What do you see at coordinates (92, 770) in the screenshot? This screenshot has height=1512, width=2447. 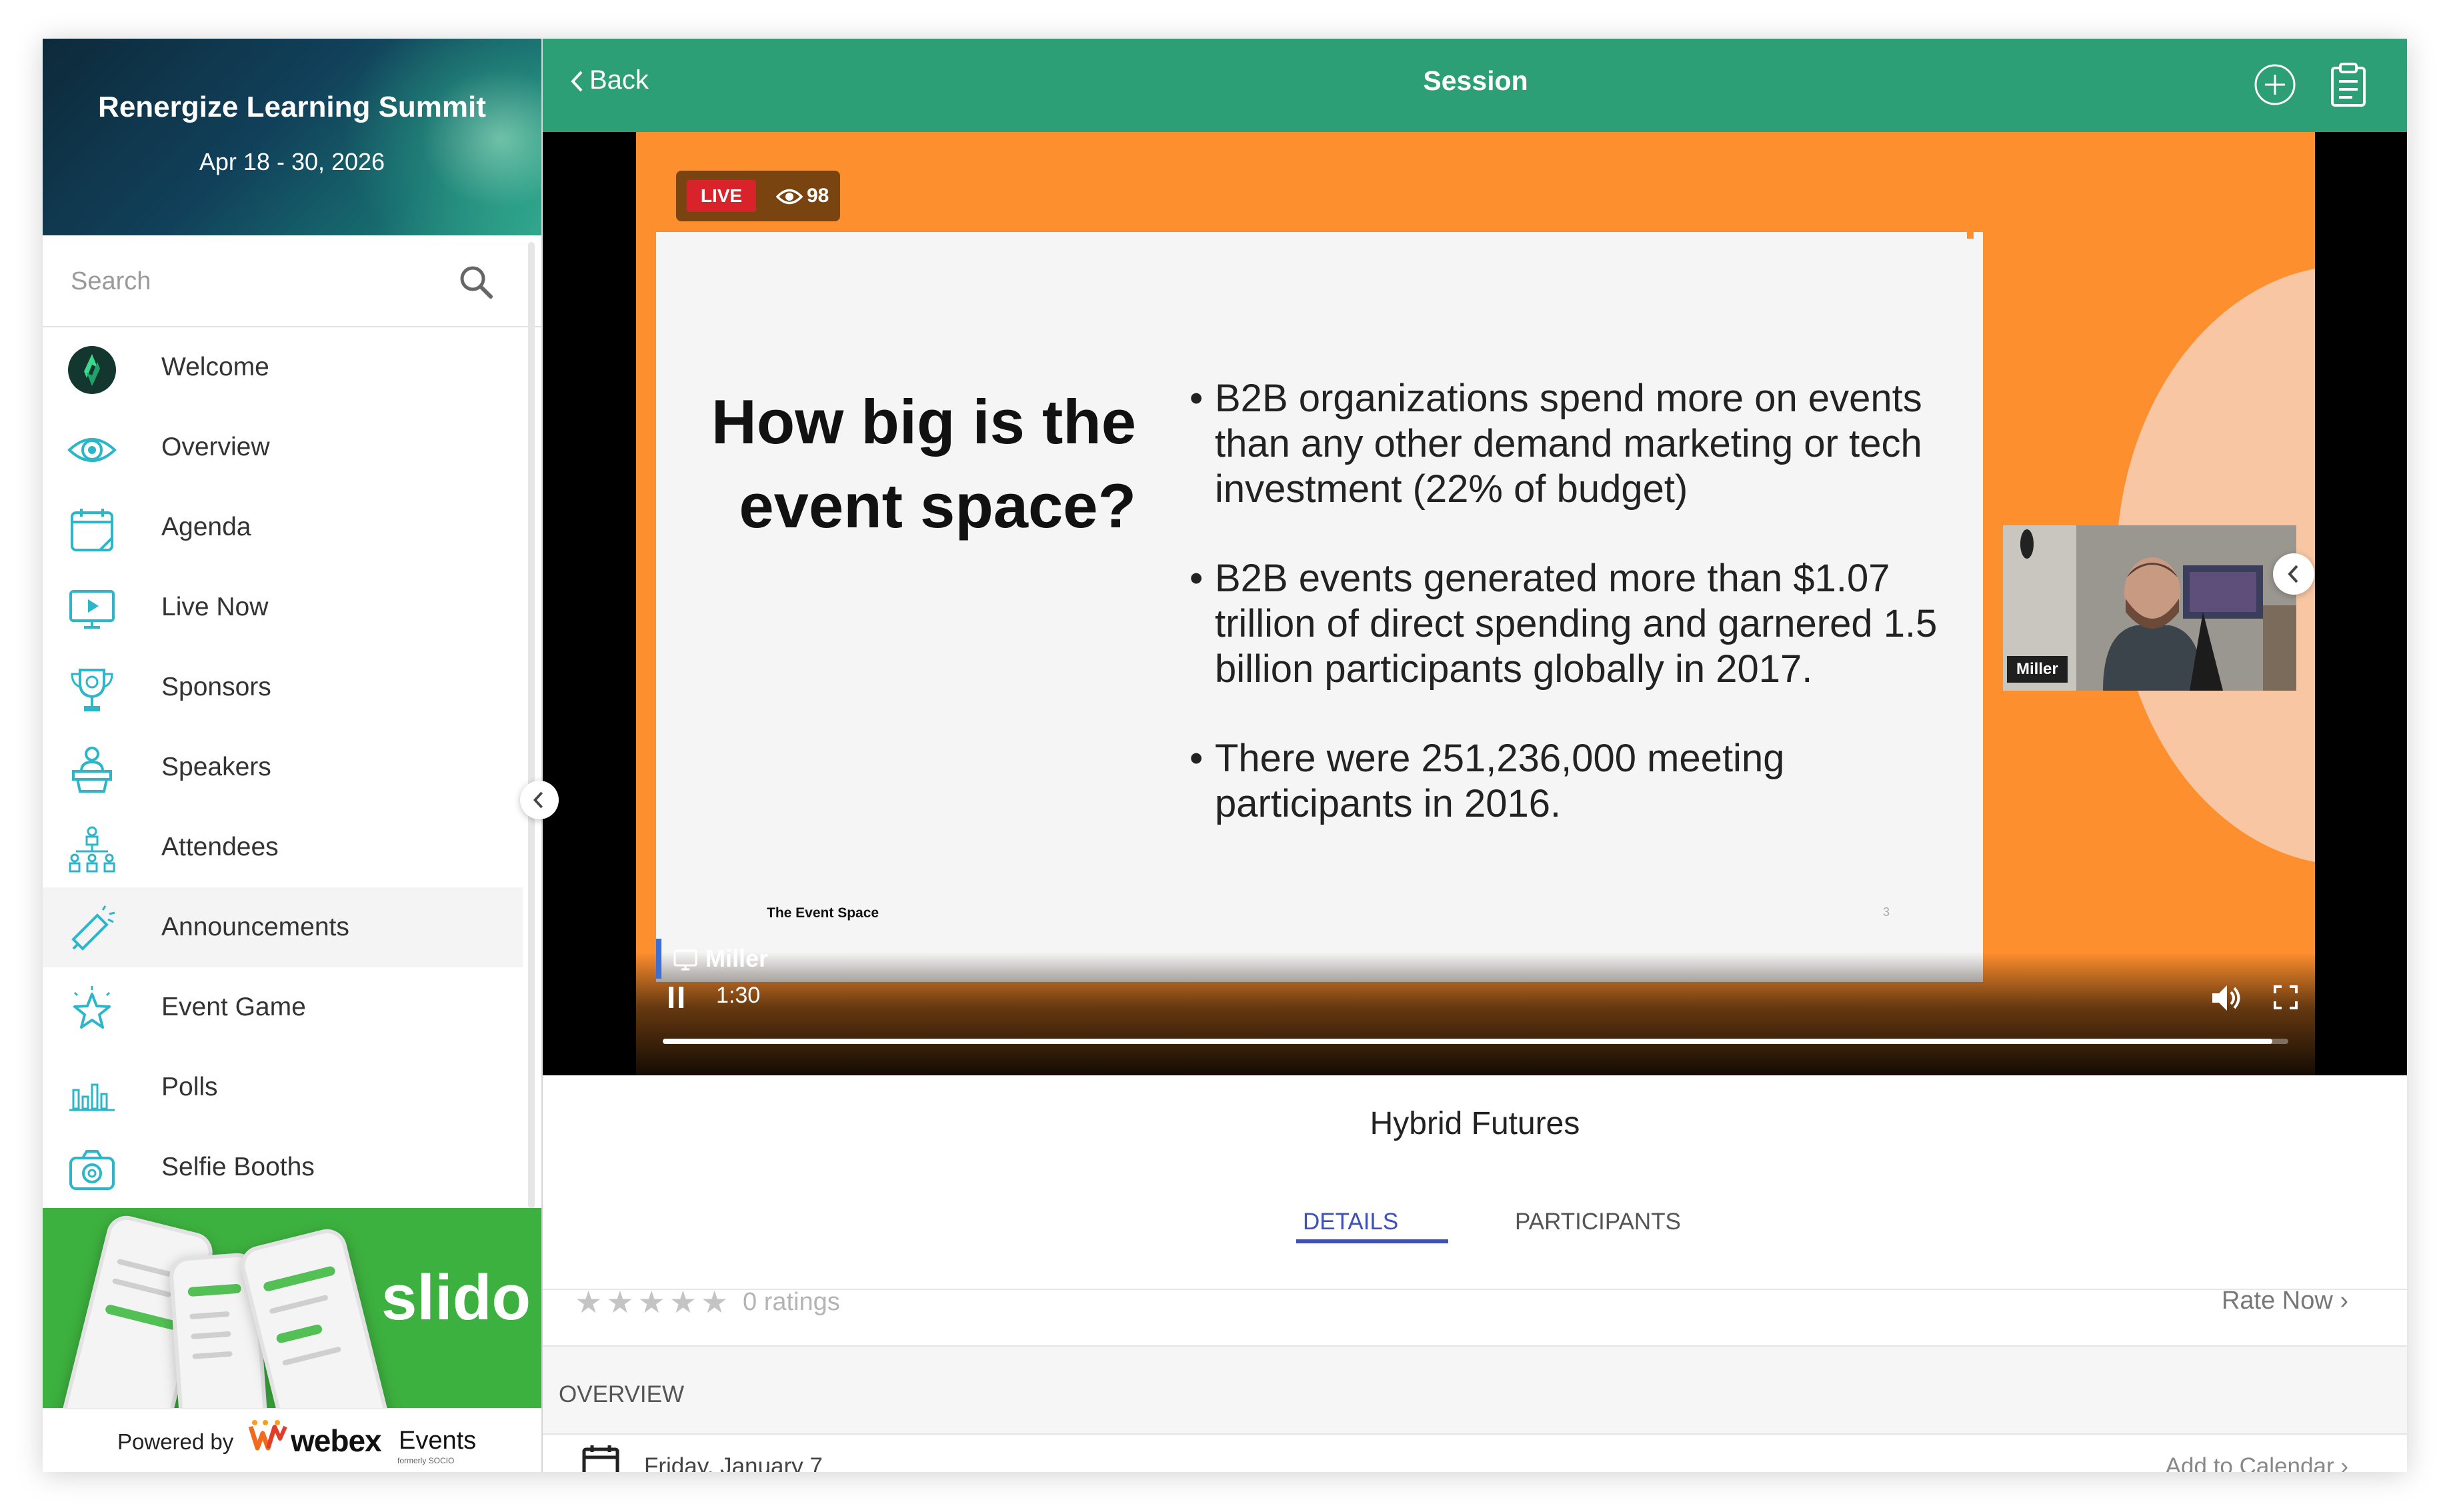 I see `speaker-podium-icon` at bounding box center [92, 770].